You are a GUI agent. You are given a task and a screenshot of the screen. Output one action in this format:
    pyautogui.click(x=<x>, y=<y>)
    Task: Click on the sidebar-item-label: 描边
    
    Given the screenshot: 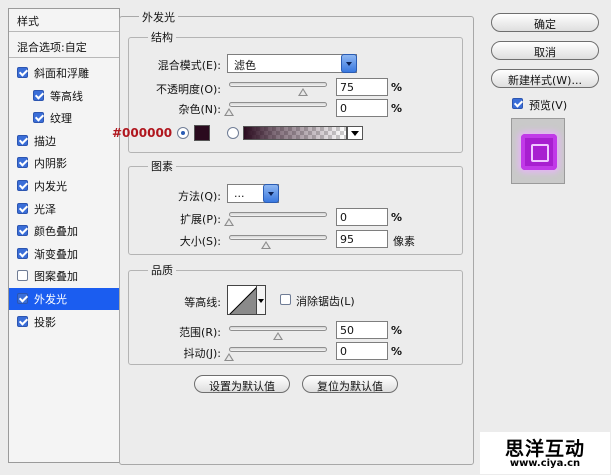 What is the action you would take?
    pyautogui.click(x=45, y=141)
    